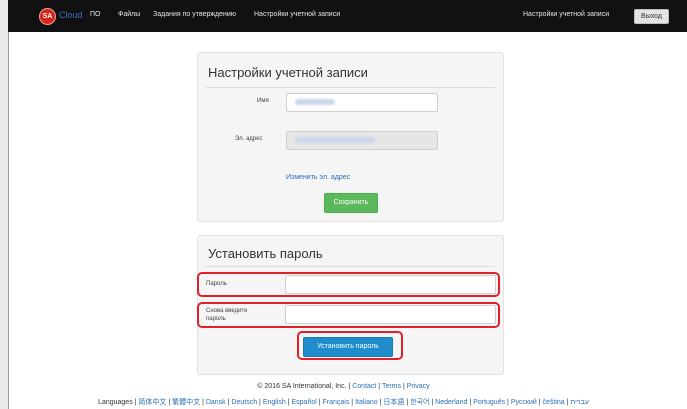 Image resolution: width=687 pixels, height=409 pixels. I want to click on nav-item-files: Файлы, so click(129, 14).